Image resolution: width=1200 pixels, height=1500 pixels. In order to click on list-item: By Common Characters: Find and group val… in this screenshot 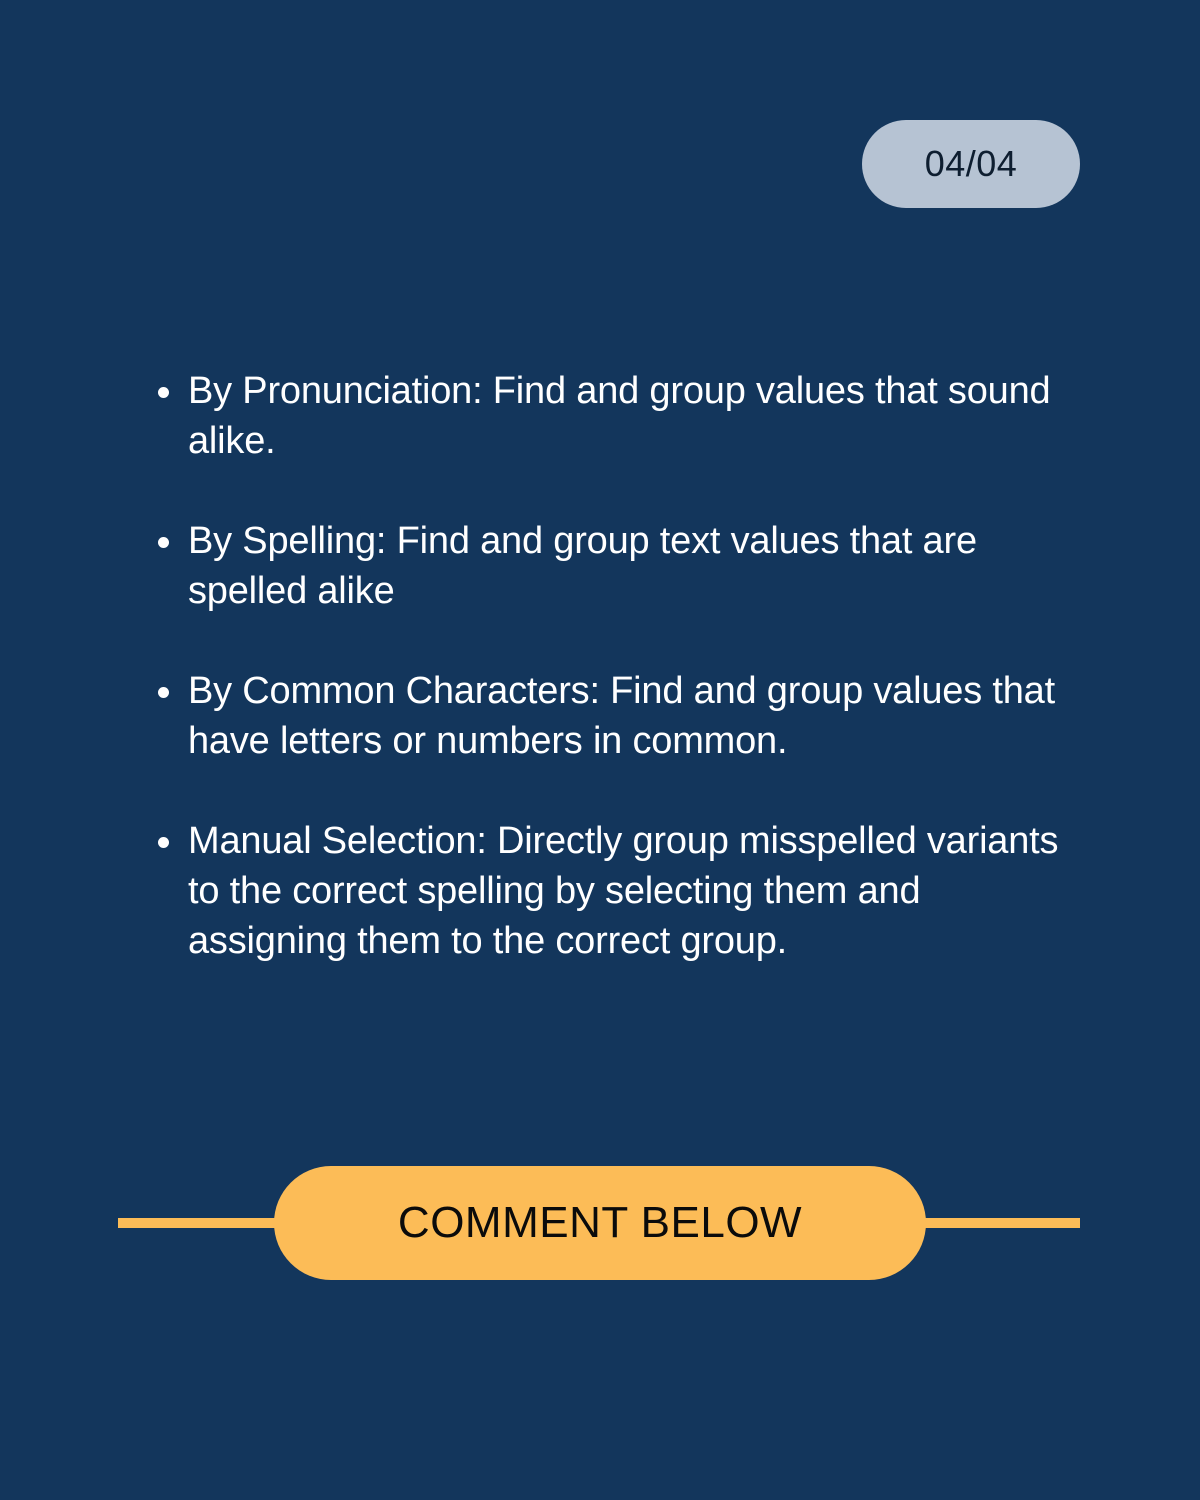, I will do `click(623, 716)`.